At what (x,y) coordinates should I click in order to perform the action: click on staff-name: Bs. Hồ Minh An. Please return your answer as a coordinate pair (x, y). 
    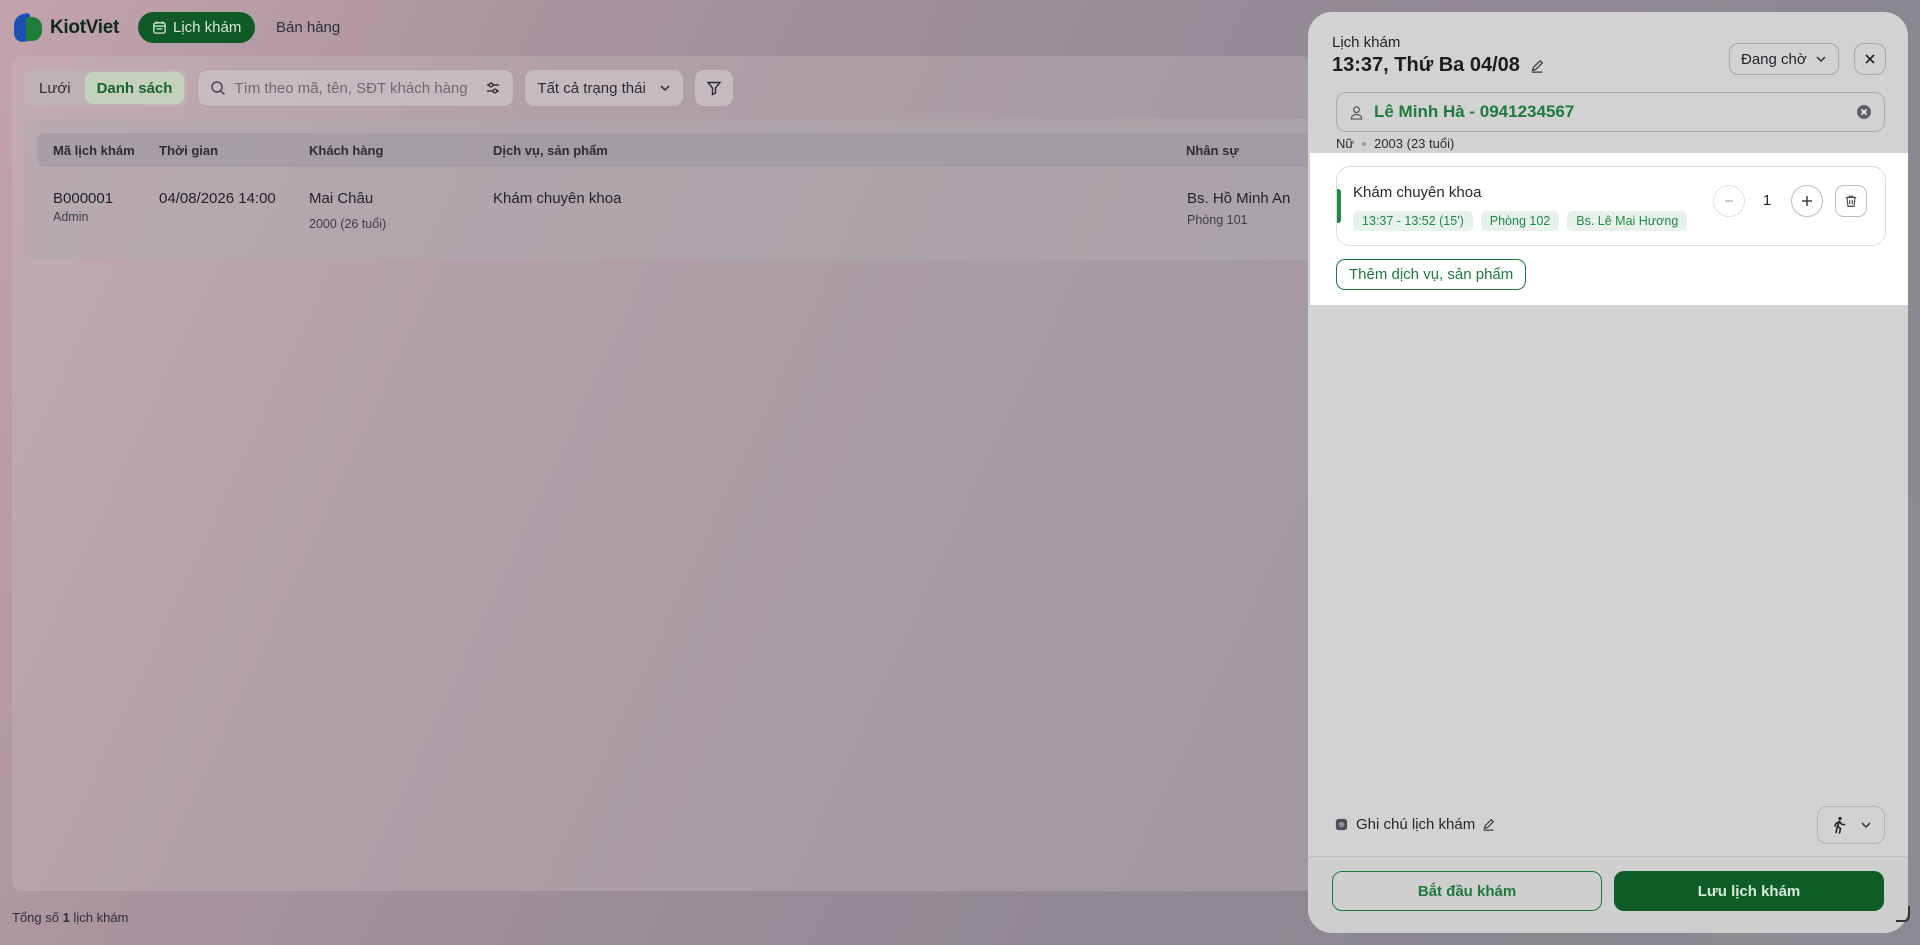
    Looking at the image, I should click on (1239, 198).